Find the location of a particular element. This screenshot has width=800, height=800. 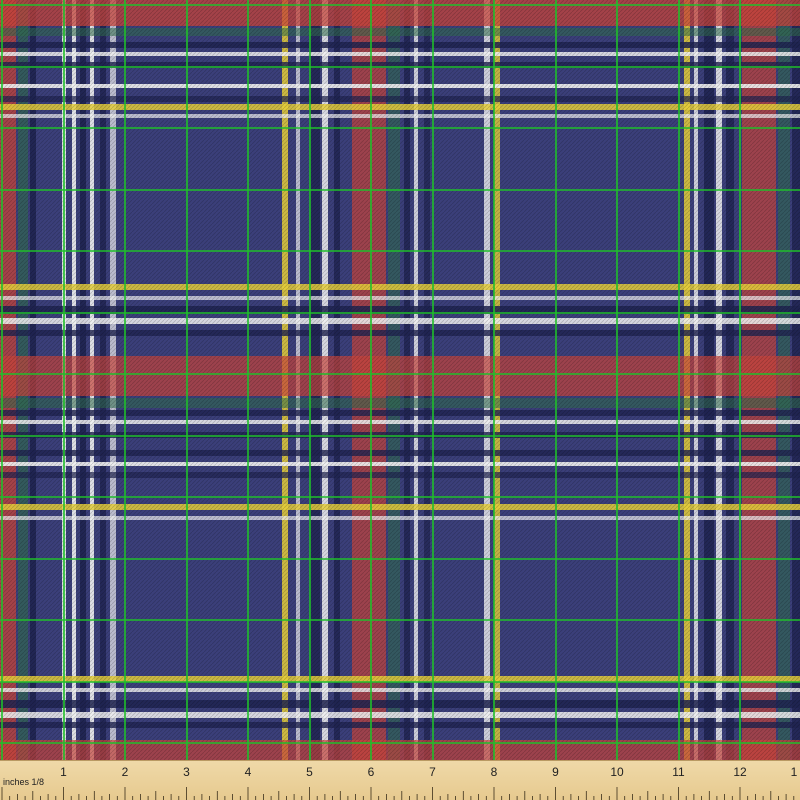

ruler-number: 11 is located at coordinates (678, 772).